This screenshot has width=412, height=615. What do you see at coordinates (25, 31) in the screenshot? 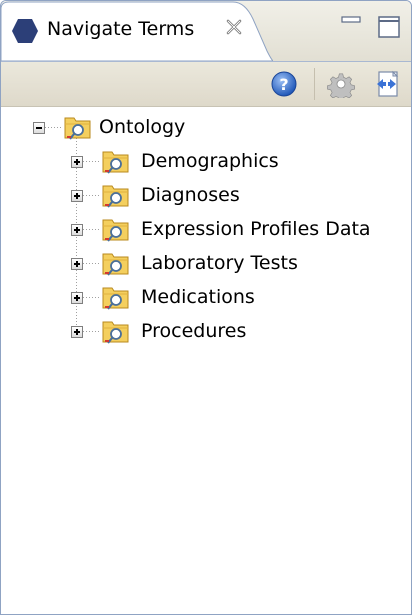
I see `hexagon-icon` at bounding box center [25, 31].